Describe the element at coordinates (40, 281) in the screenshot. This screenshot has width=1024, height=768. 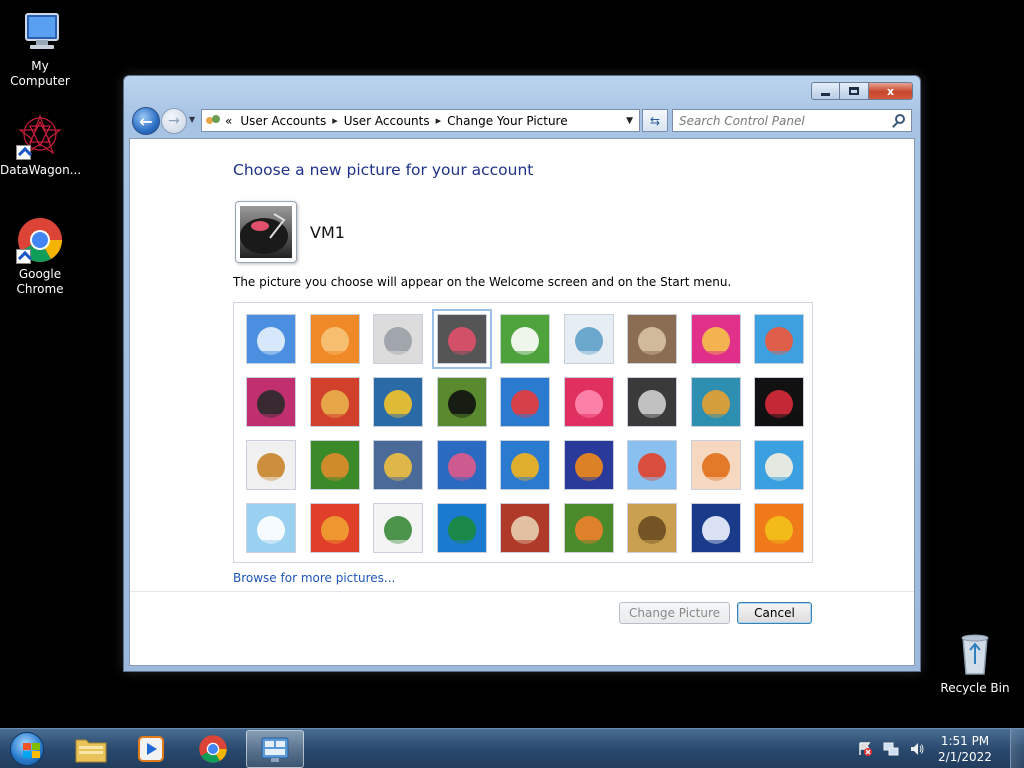
I see `desktop-icon-label: Google Chrome` at that location.